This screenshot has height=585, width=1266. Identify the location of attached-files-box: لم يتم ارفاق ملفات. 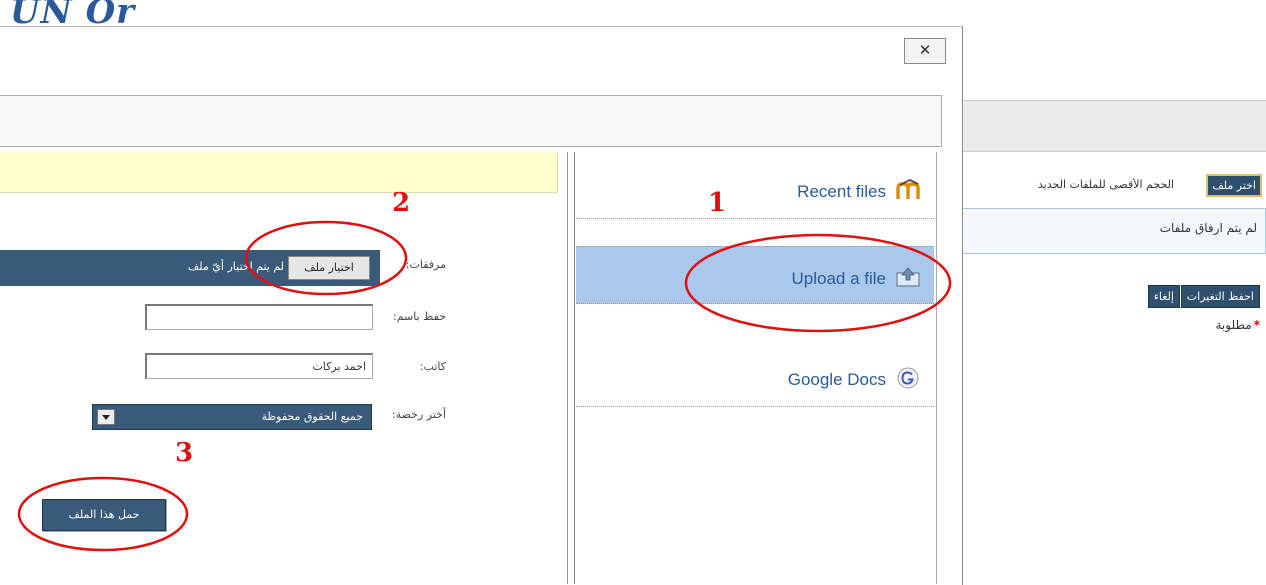
(1114, 231).